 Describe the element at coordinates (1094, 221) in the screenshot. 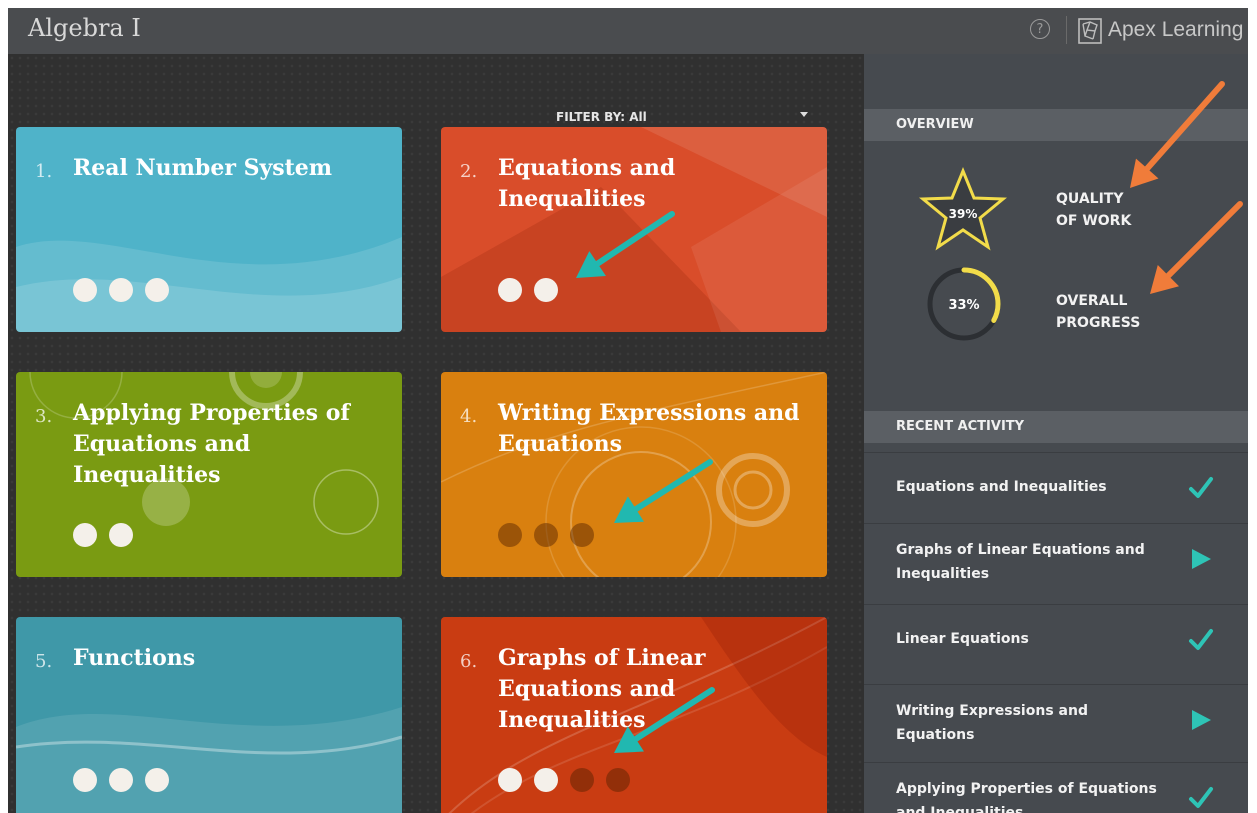

I see `quality-label-line2: OF WORK` at that location.